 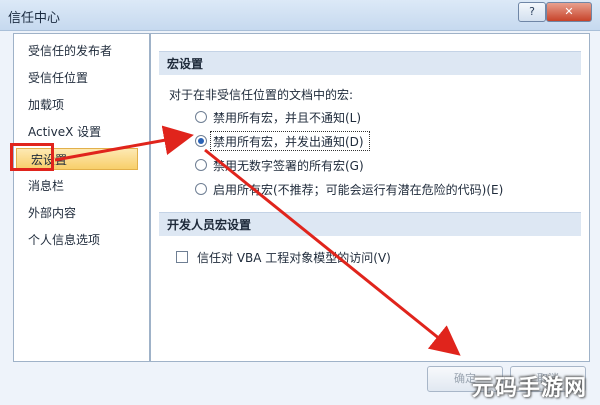 What do you see at coordinates (530, 388) in the screenshot?
I see `watermark-text: 元码手游网` at bounding box center [530, 388].